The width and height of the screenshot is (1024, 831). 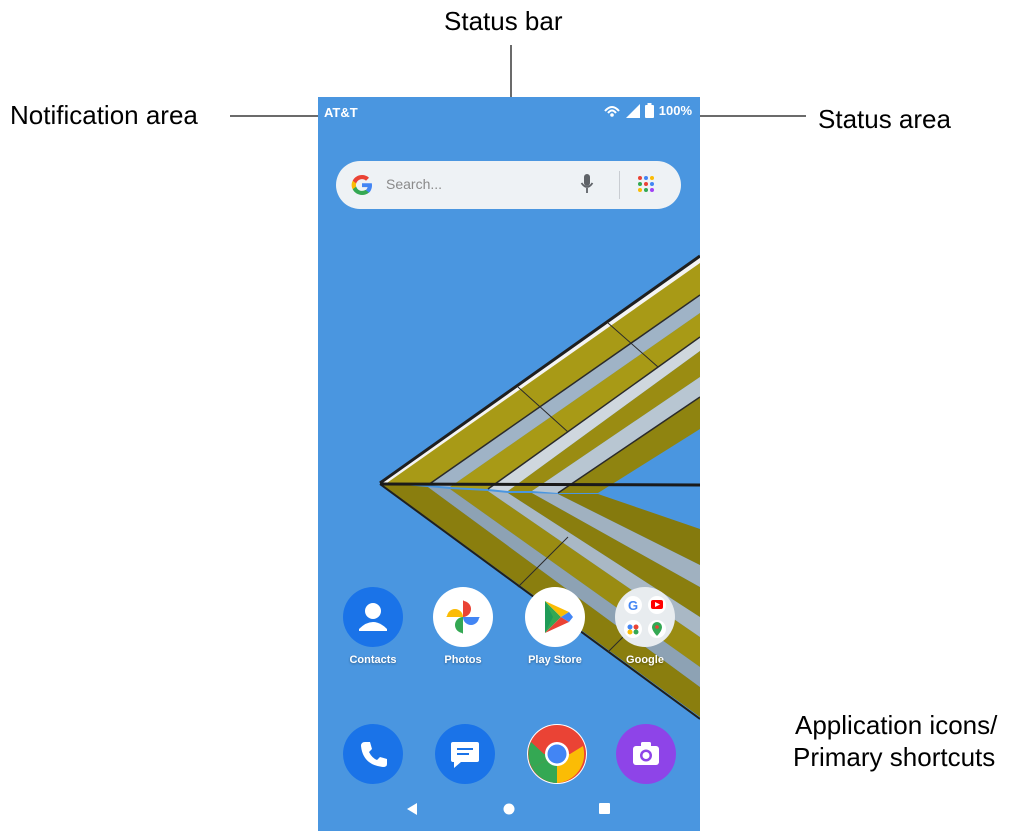 I want to click on photos-icon, so click(x=463, y=617).